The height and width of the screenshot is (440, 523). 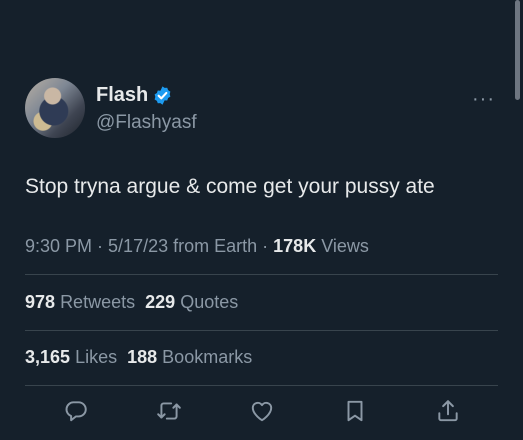 I want to click on tweet-header: Flash @Flashyasf ···, so click(x=260, y=110).